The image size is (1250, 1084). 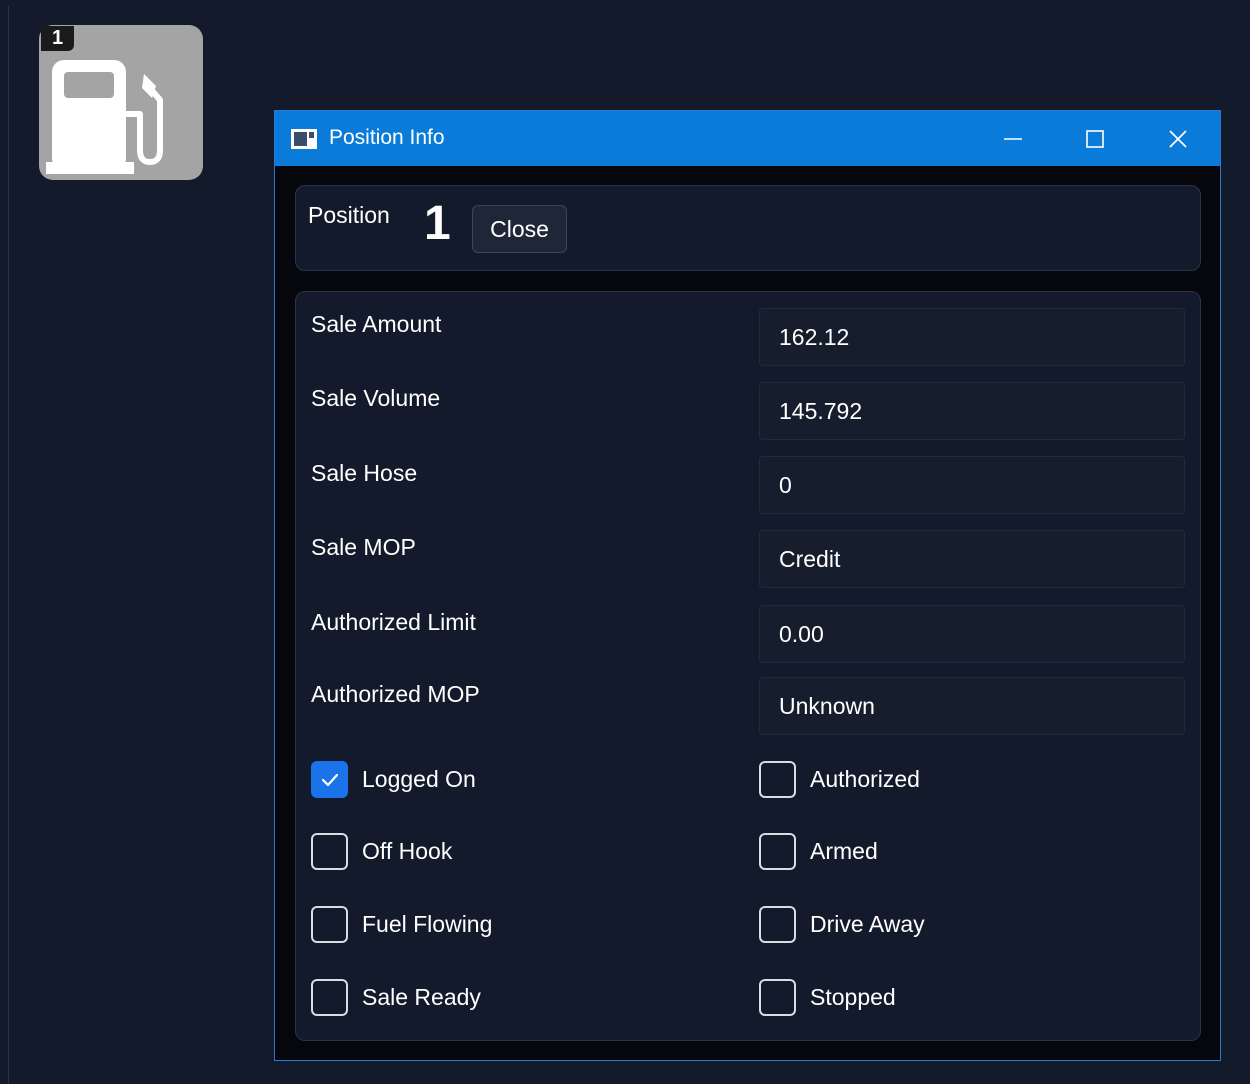 What do you see at coordinates (364, 473) in the screenshot?
I see `field-label-sale-hose: Sale Hose` at bounding box center [364, 473].